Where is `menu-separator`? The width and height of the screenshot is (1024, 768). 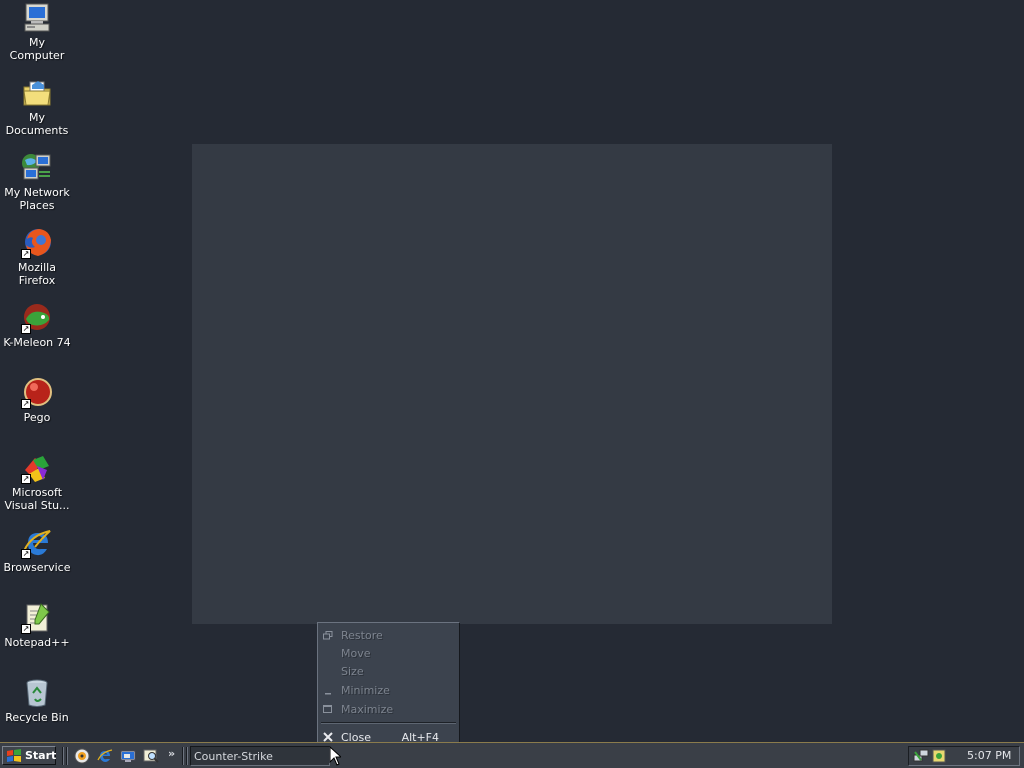
menu-separator is located at coordinates (388, 723).